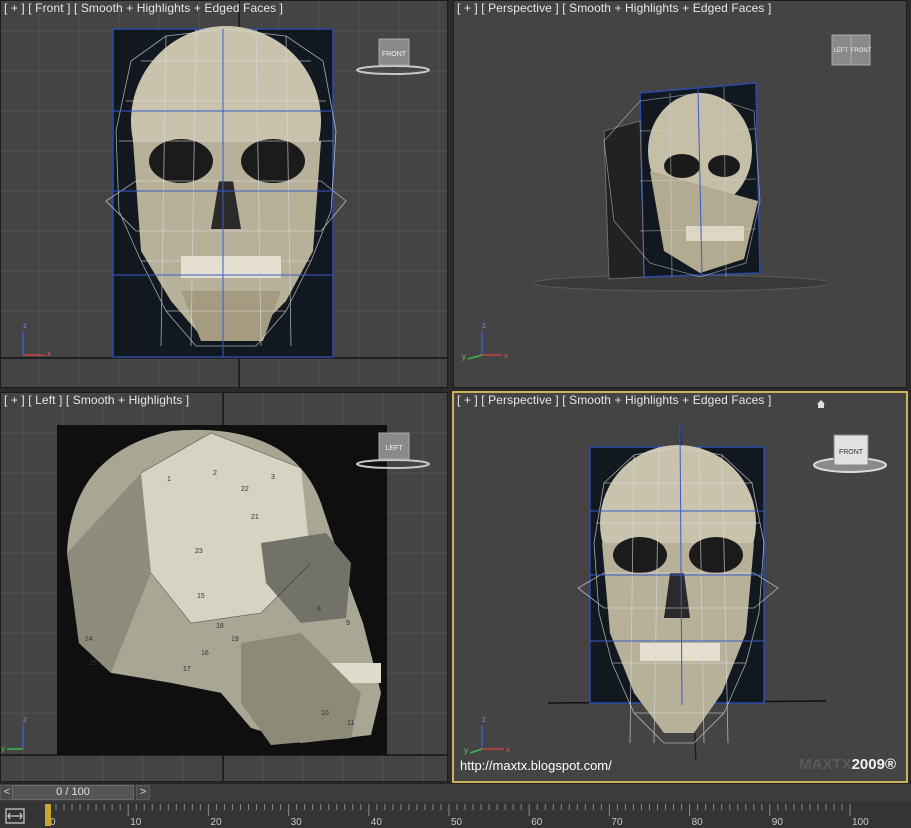  Describe the element at coordinates (201, 596) in the screenshot. I see `svg-text: 15` at that location.